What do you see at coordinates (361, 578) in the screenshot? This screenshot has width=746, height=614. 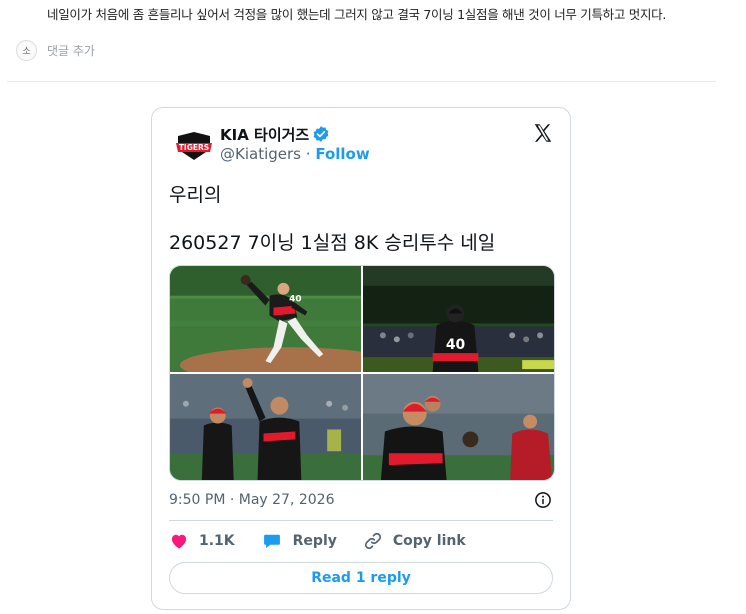 I see `read-replies-button: Read 1 reply` at bounding box center [361, 578].